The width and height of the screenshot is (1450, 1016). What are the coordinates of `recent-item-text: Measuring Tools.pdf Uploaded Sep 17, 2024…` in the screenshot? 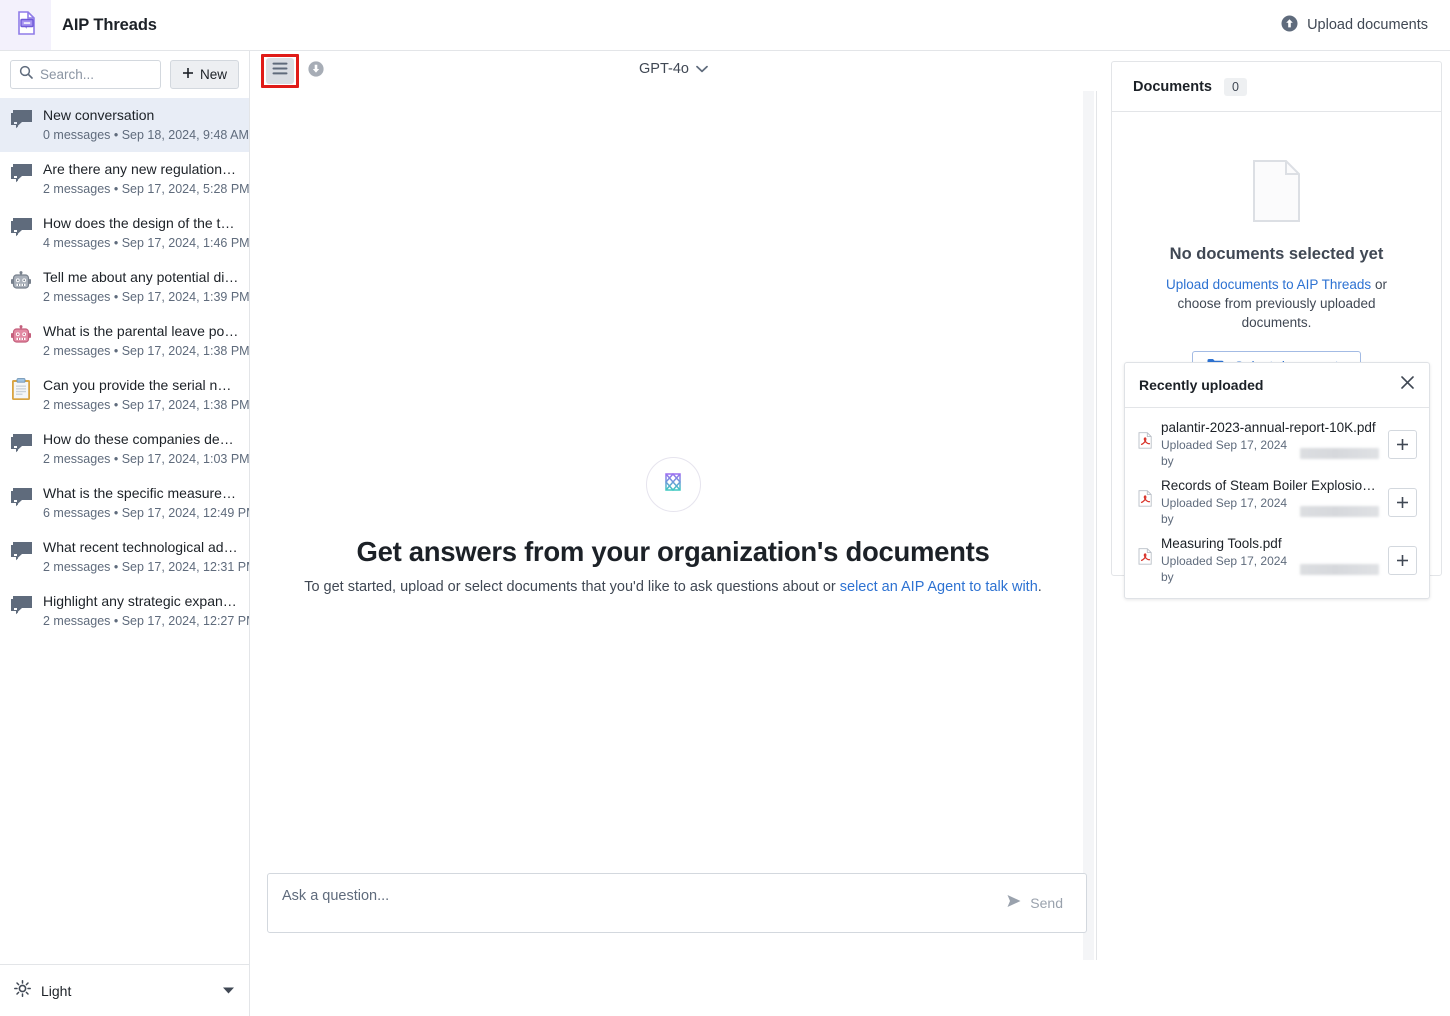 It's located at (1270, 560).